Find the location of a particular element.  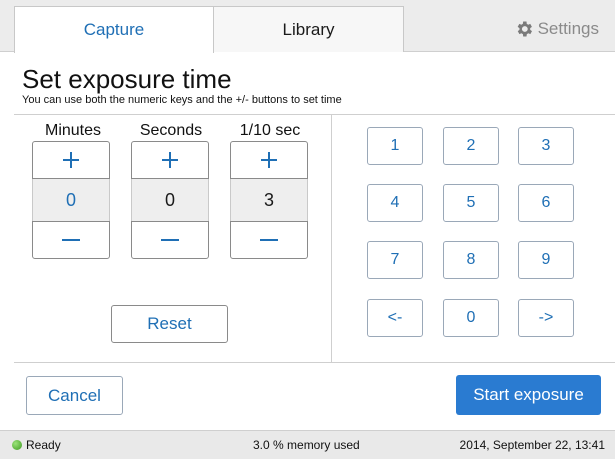

tenths-value: 3 is located at coordinates (269, 200).